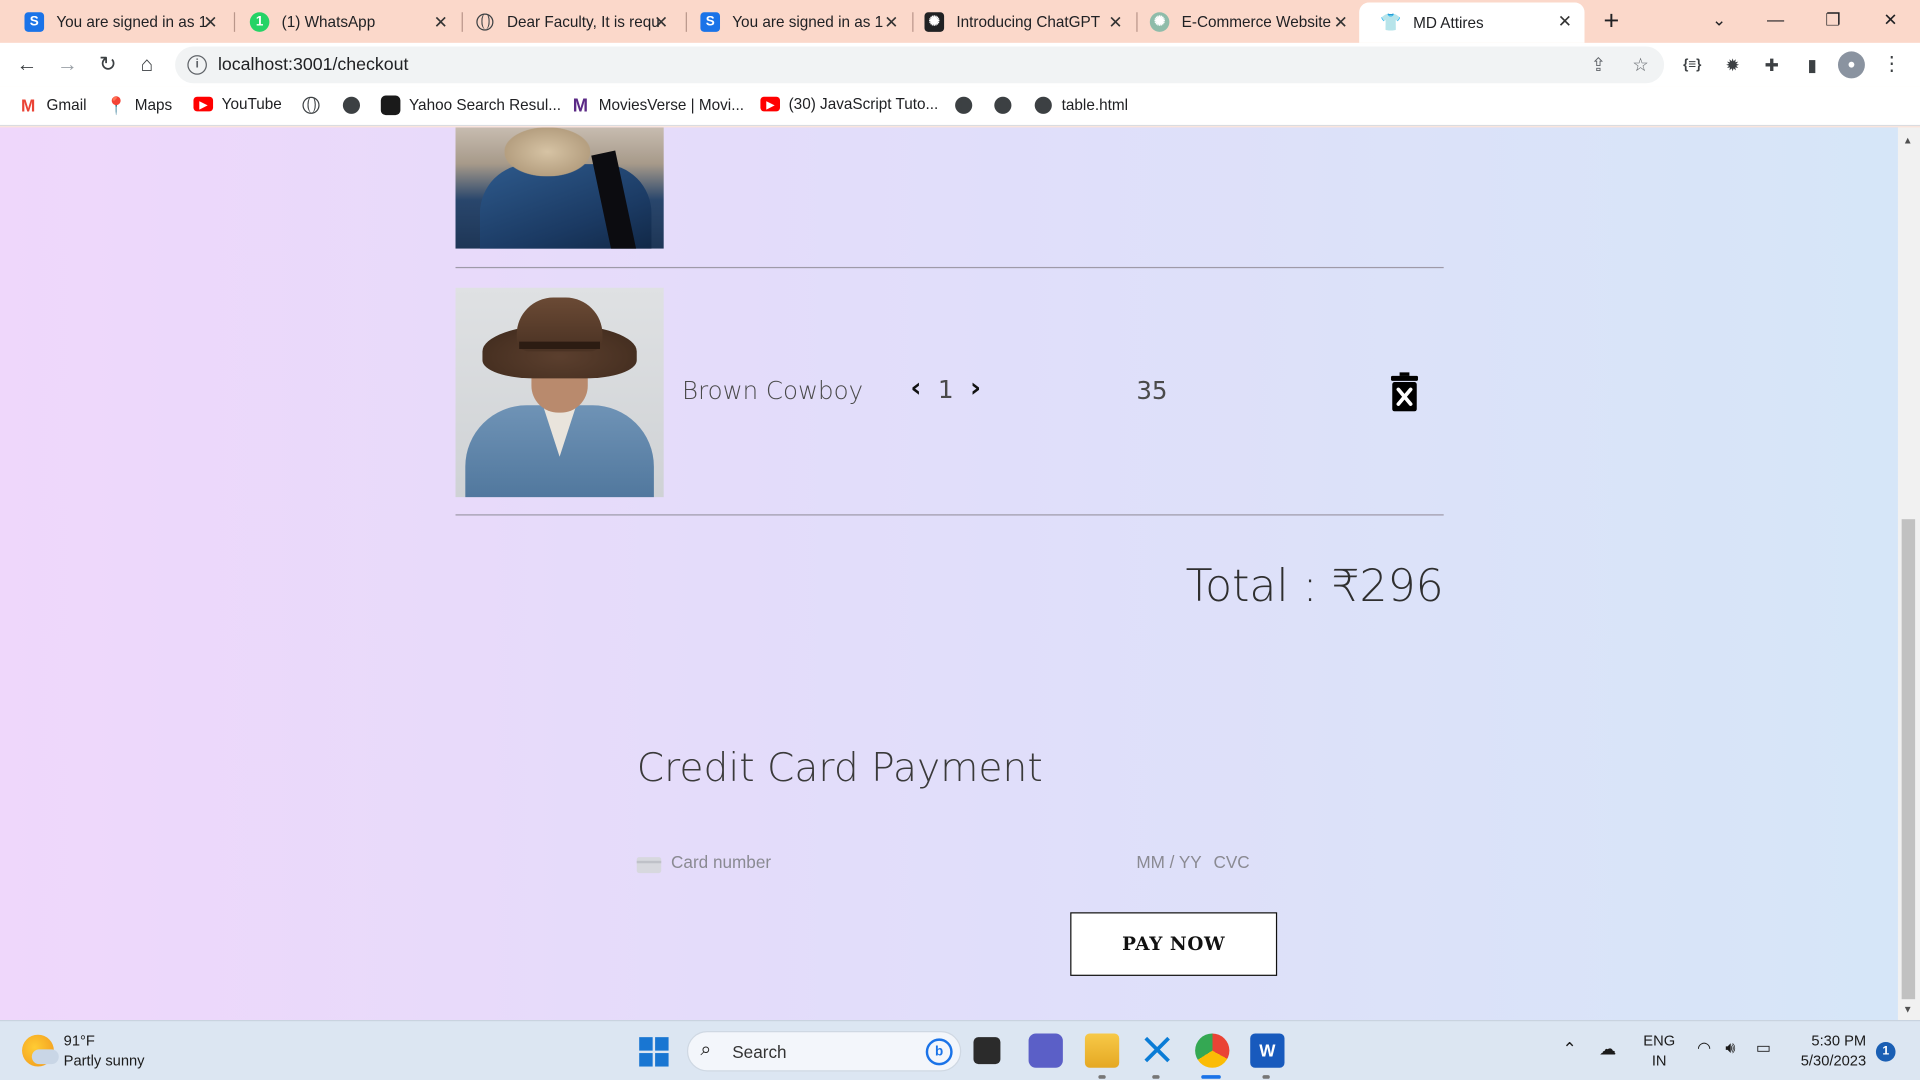 Image resolution: width=1920 pixels, height=1080 pixels. I want to click on onedrive-icon: ☁, so click(1607, 1048).